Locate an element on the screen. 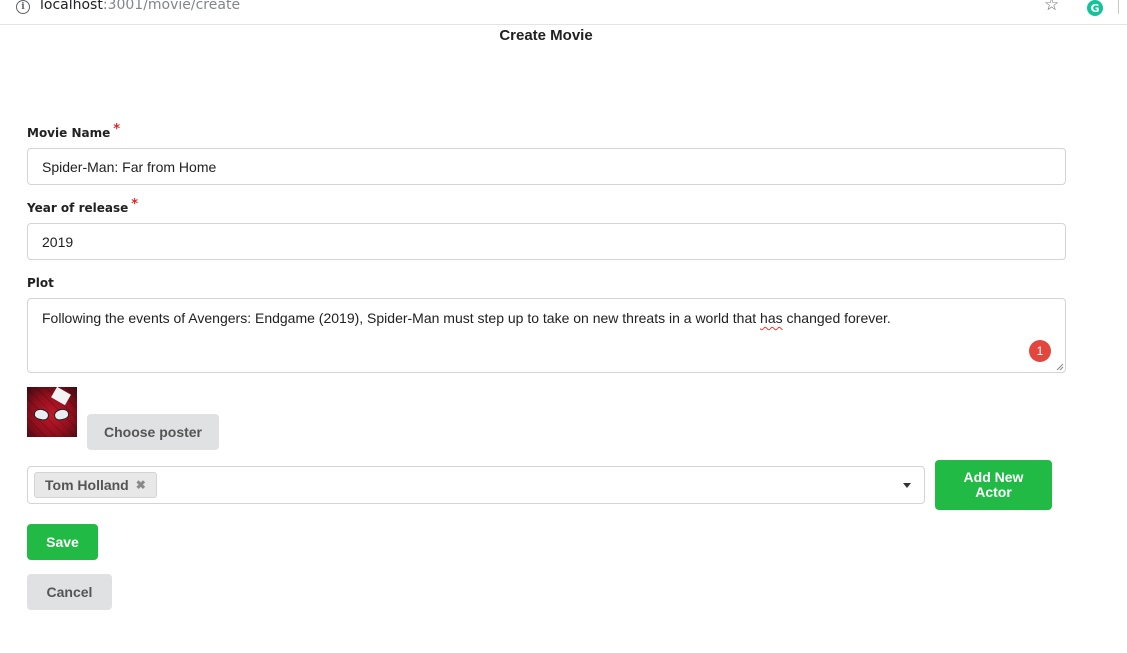  grammarly-extension-icon: G is located at coordinates (1095, 8).